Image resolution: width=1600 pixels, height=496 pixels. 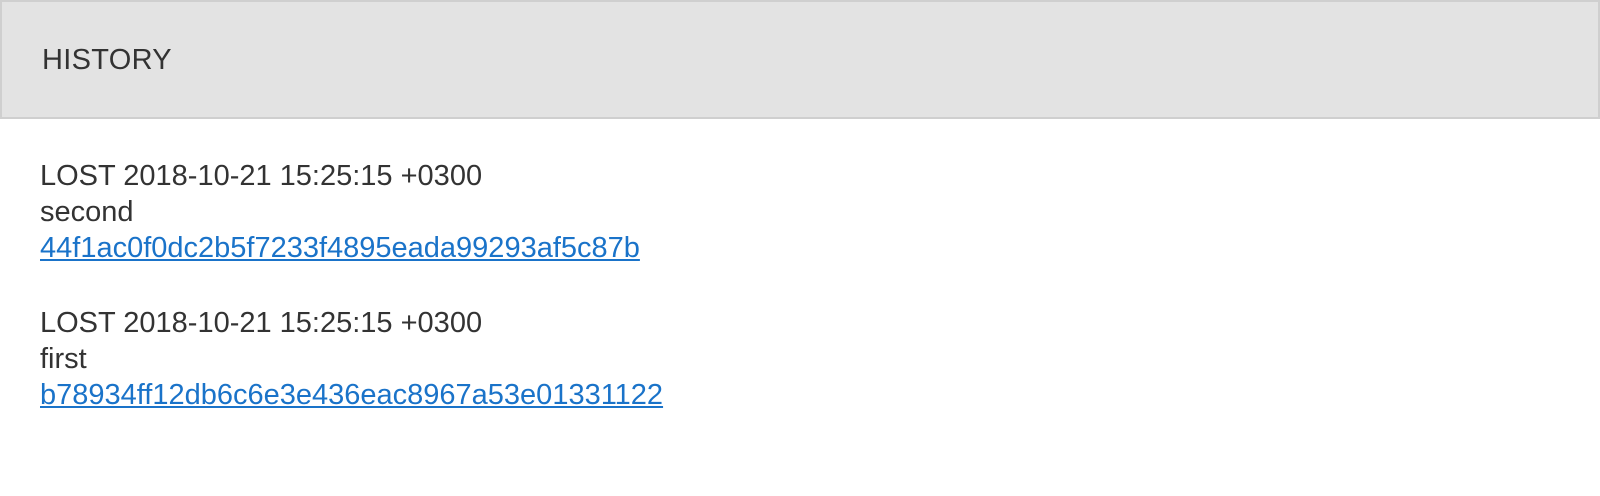 I want to click on entry-message: first, so click(x=63, y=359).